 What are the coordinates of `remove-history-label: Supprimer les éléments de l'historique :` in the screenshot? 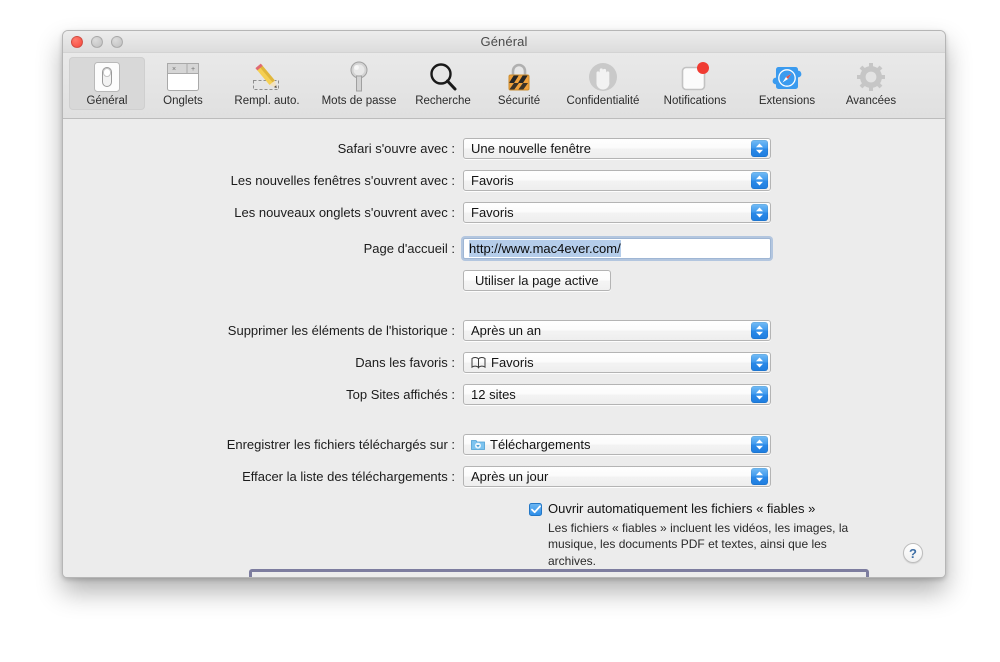 It's located at (341, 330).